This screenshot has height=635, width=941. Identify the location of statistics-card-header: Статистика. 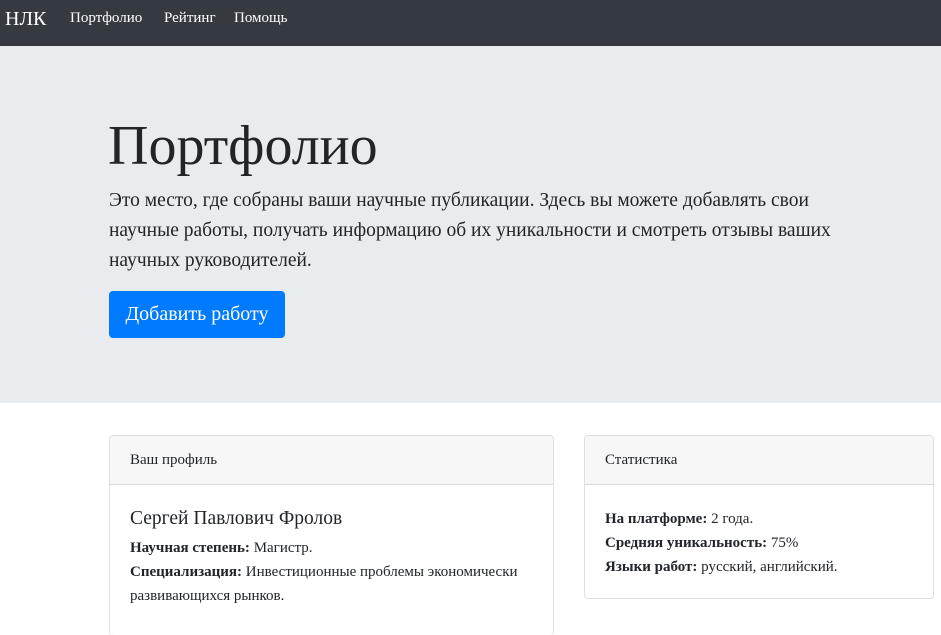
(759, 460).